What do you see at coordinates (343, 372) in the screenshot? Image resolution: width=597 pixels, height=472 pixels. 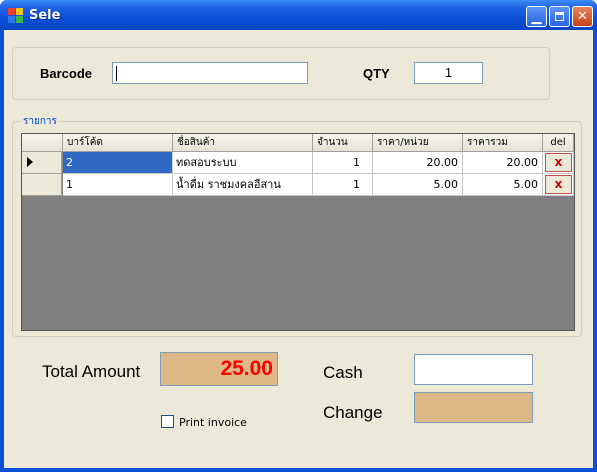 I see `cash-label: Cash` at bounding box center [343, 372].